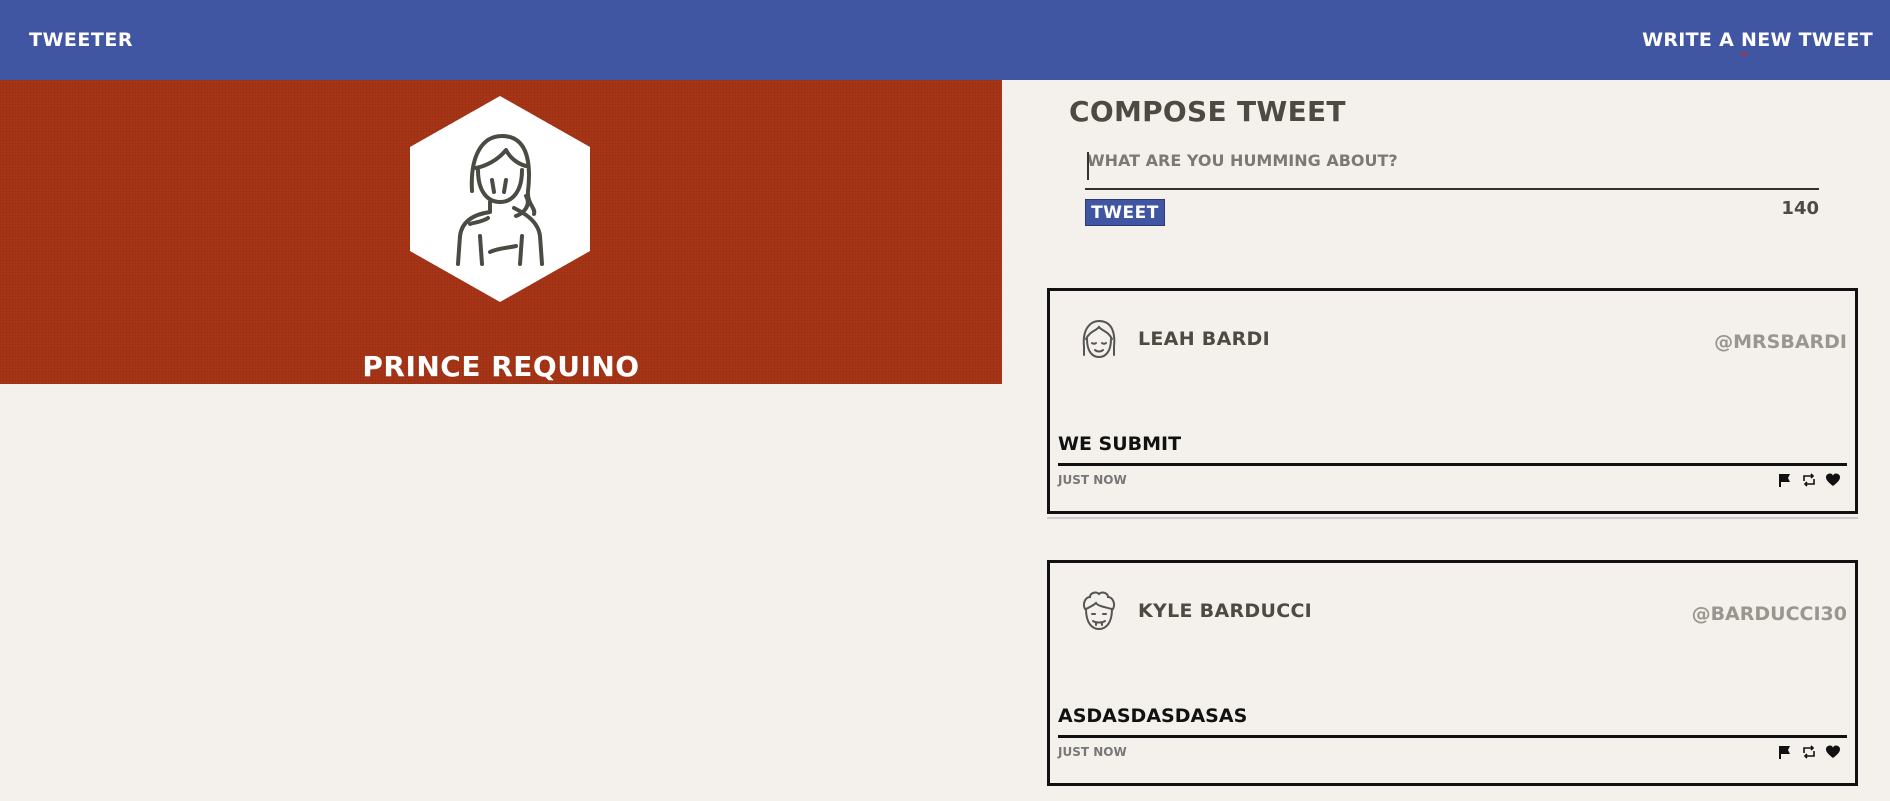 This screenshot has height=801, width=1890. I want to click on brand-link: TWEETER, so click(81, 40).